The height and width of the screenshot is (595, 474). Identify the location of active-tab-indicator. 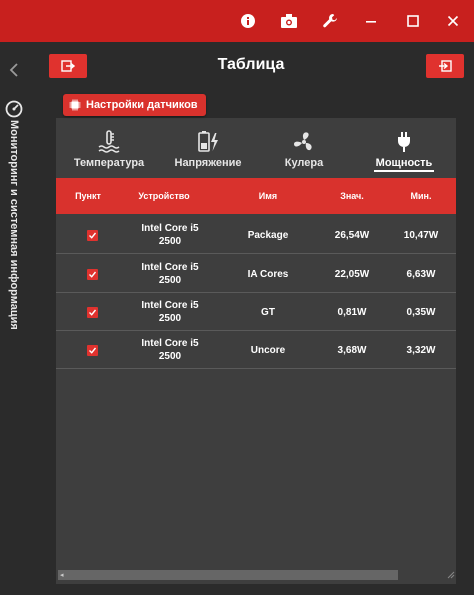
(404, 171).